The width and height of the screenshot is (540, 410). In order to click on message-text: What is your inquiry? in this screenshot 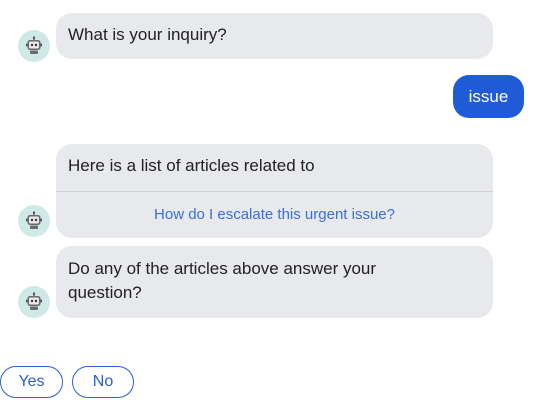, I will do `click(147, 34)`.